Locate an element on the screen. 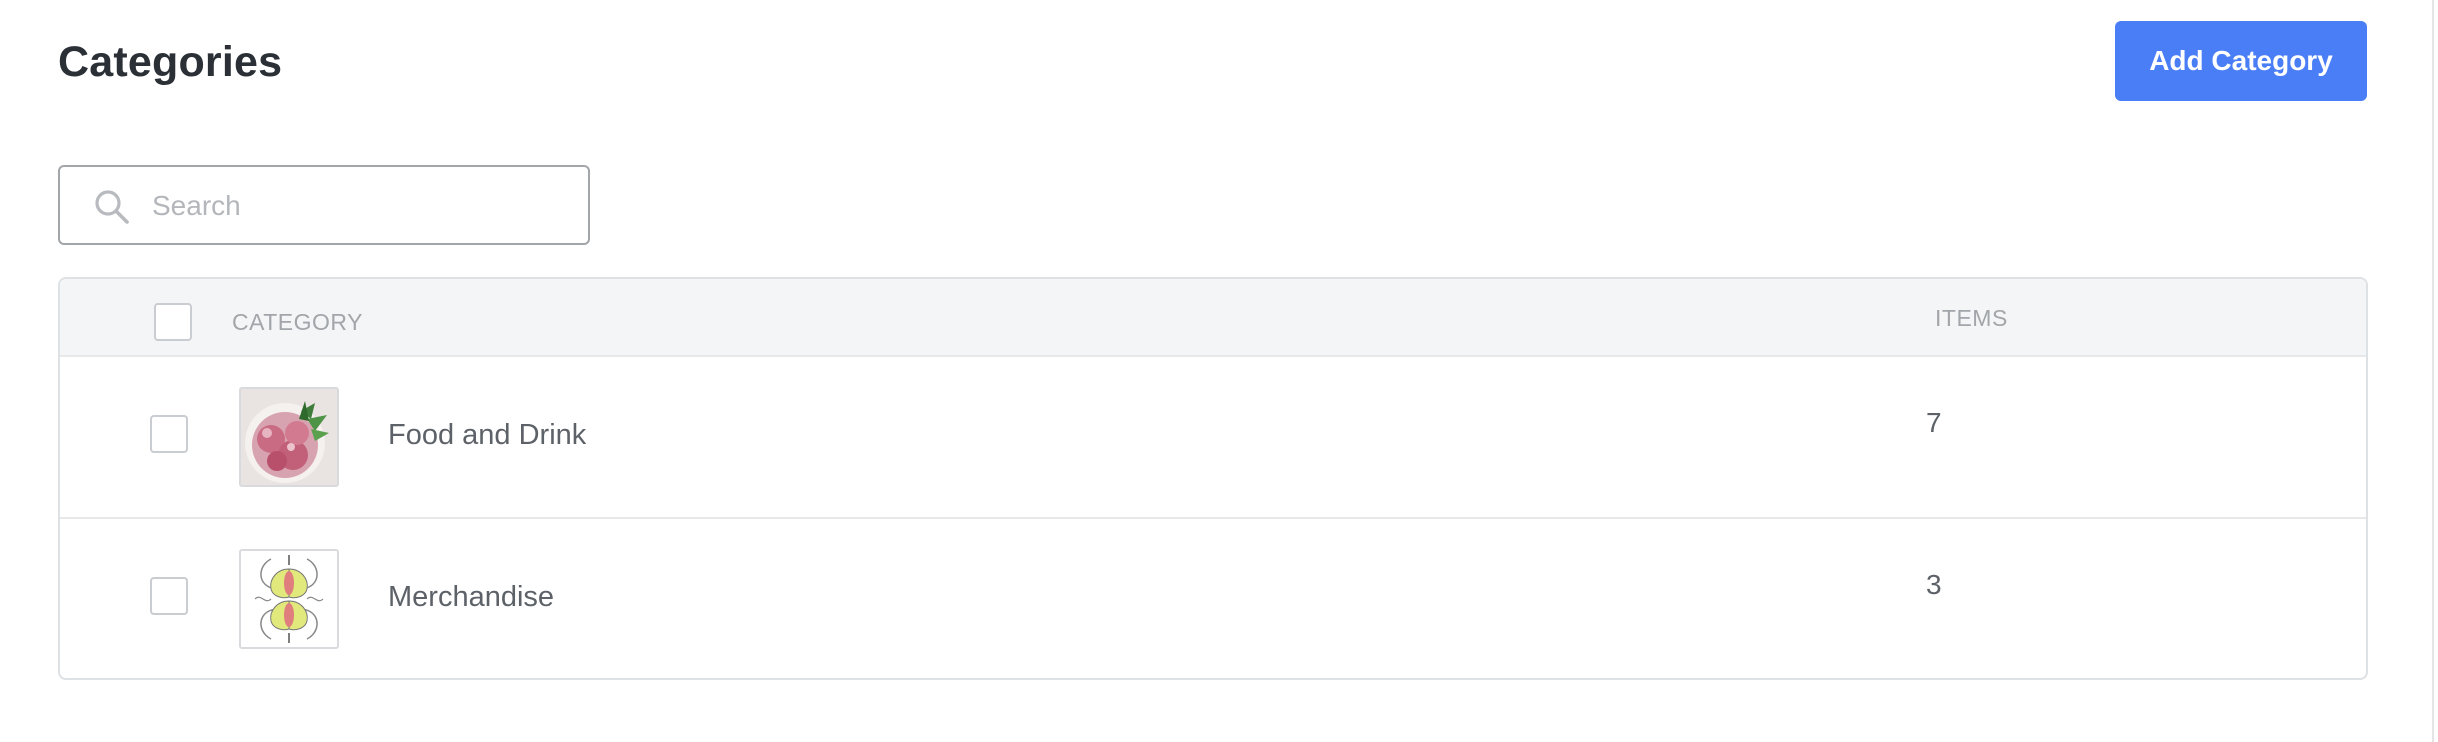 This screenshot has width=2438, height=742. page-title: Categories is located at coordinates (170, 62).